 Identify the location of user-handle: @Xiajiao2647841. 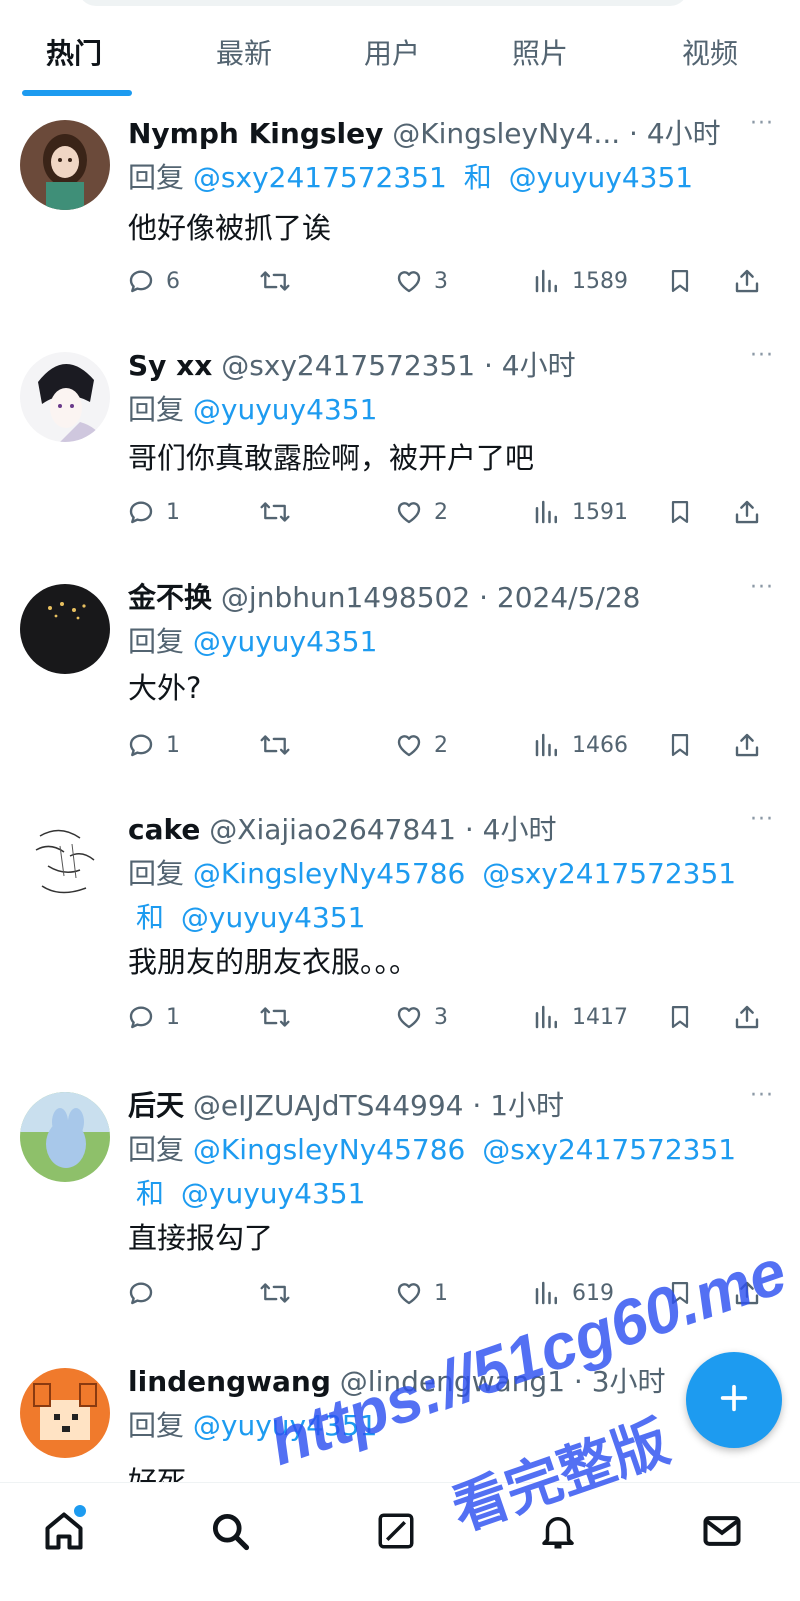
(332, 829).